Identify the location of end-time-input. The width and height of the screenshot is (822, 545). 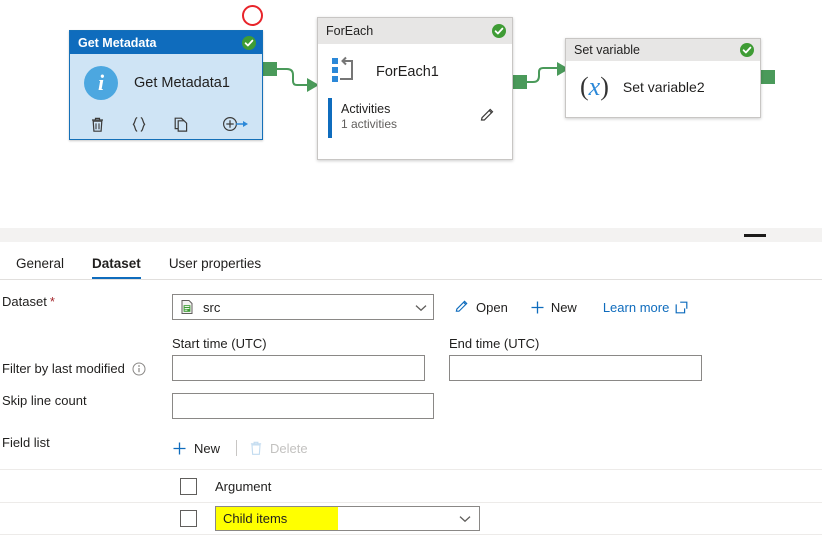
(575, 368).